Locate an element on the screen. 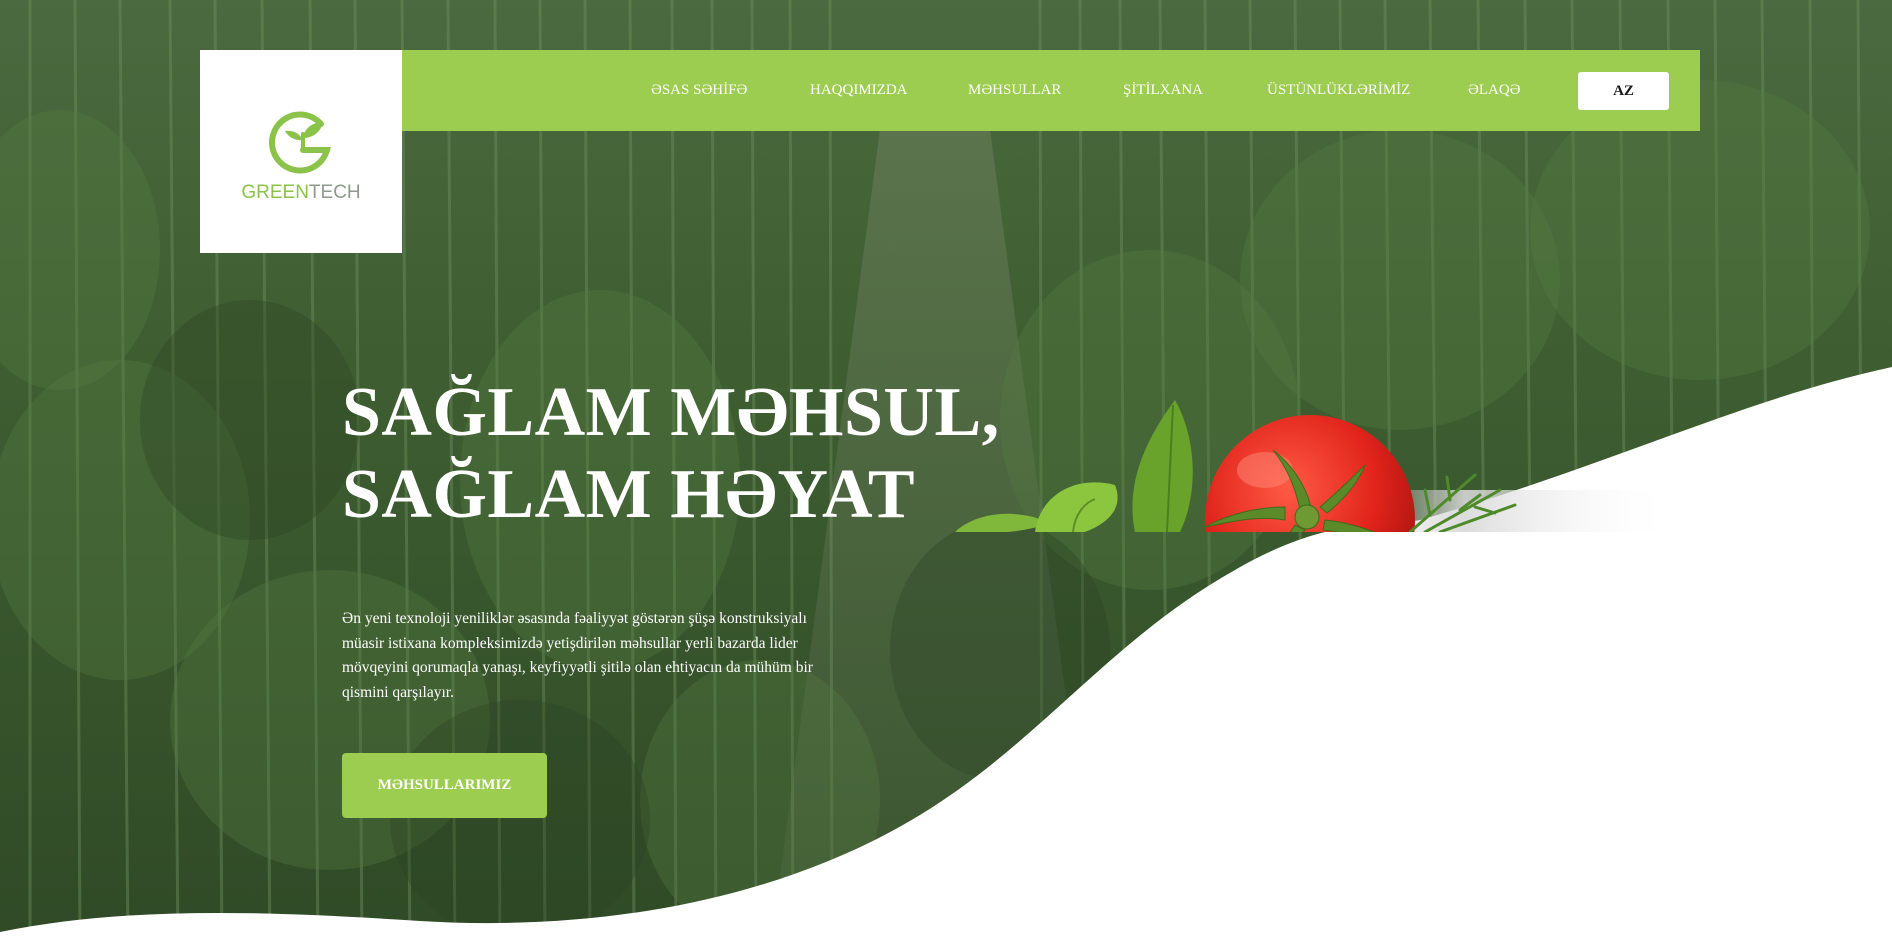 The height and width of the screenshot is (951, 1892). greentech-g-leaf-icon is located at coordinates (300, 142).